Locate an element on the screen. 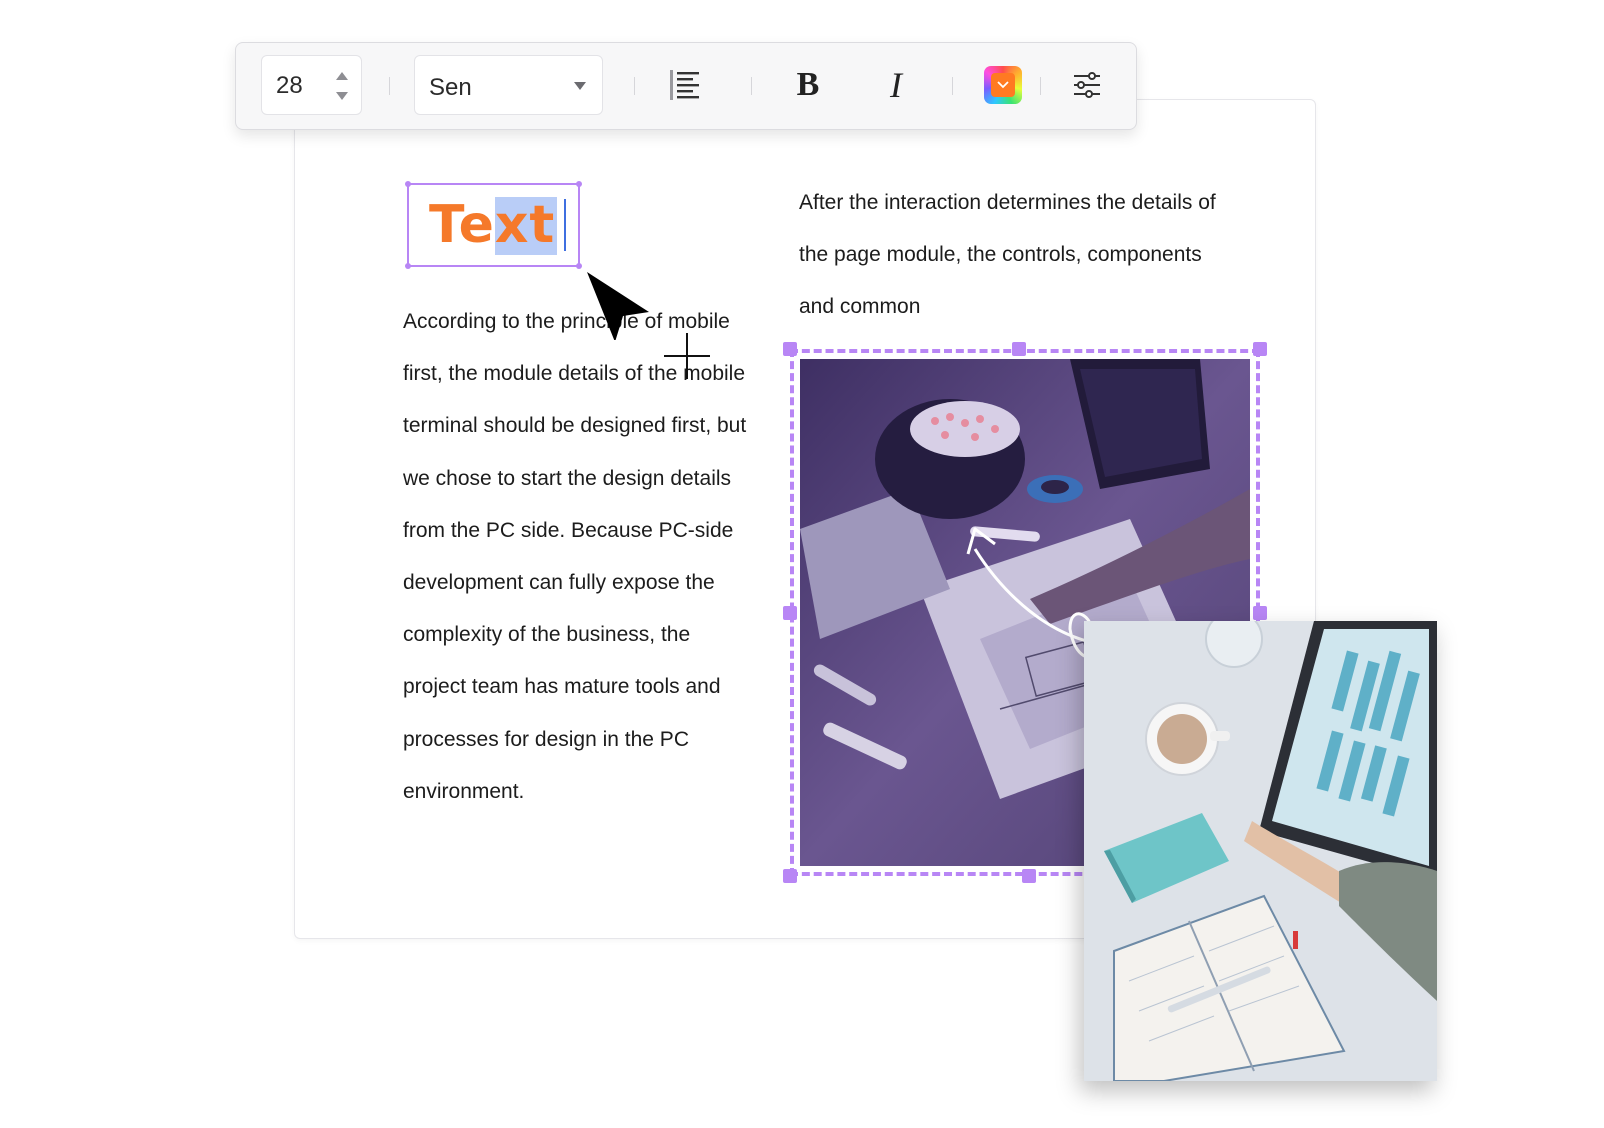 This screenshot has width=1604, height=1128. decrement-icon is located at coordinates (342, 96).